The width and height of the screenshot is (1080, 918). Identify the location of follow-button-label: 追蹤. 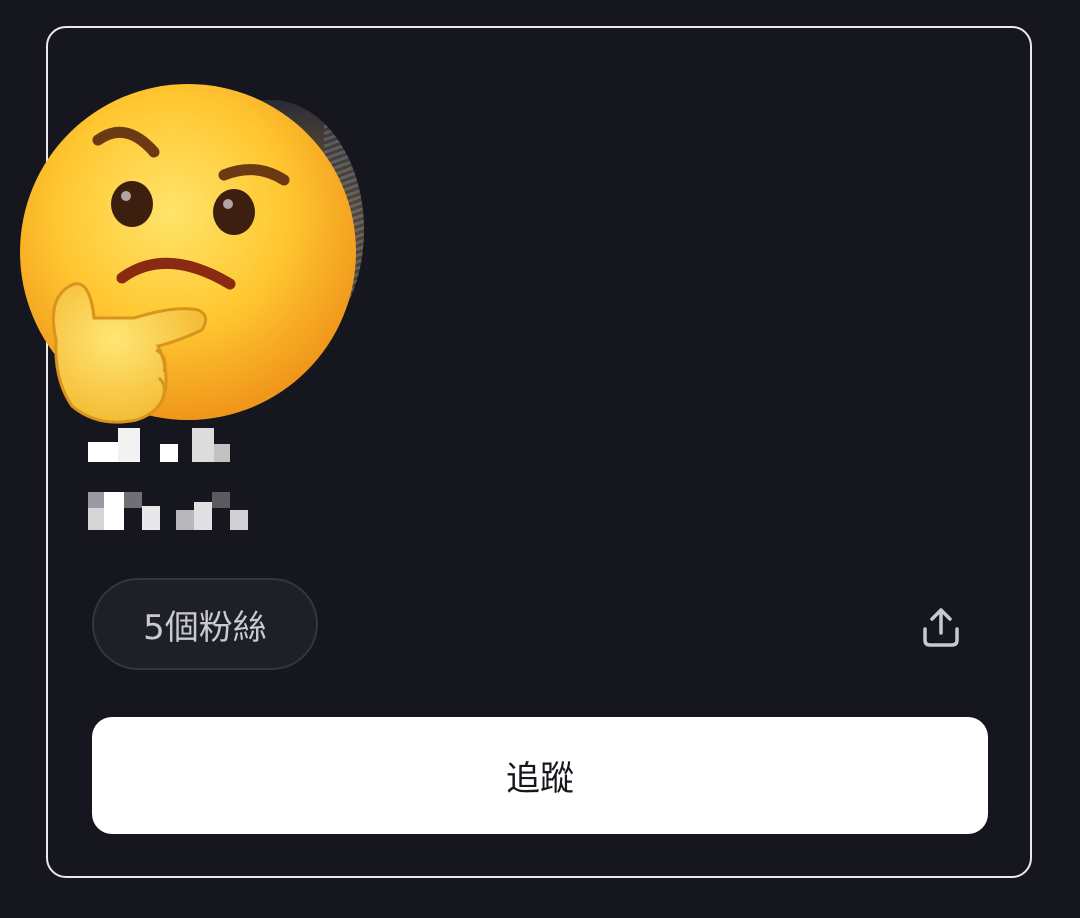
(540, 779).